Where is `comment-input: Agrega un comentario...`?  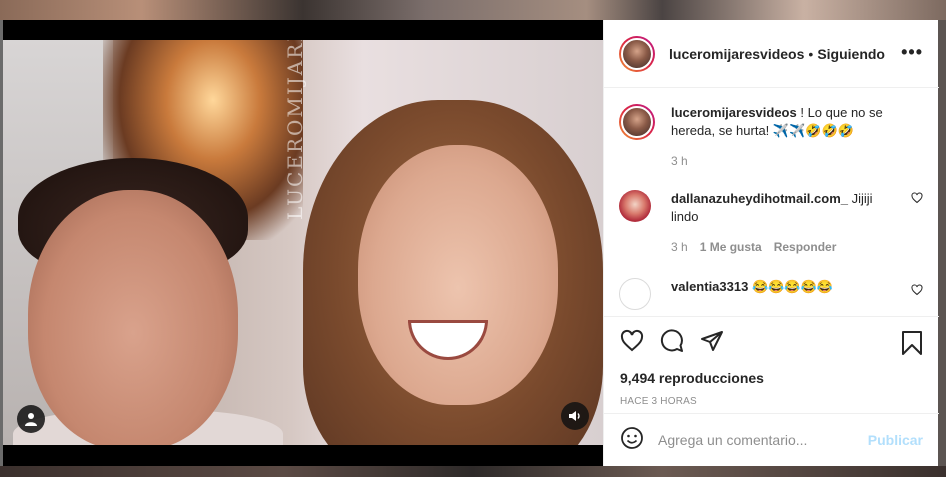 comment-input: Agrega un comentario... is located at coordinates (763, 440).